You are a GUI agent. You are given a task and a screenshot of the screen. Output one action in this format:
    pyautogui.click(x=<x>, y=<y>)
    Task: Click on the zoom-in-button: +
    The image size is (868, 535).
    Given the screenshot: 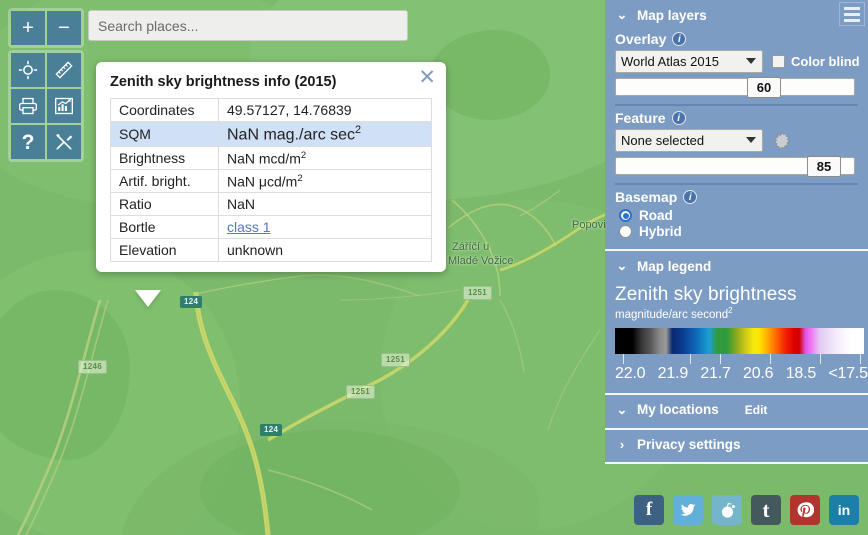 What is the action you would take?
    pyautogui.click(x=28, y=28)
    